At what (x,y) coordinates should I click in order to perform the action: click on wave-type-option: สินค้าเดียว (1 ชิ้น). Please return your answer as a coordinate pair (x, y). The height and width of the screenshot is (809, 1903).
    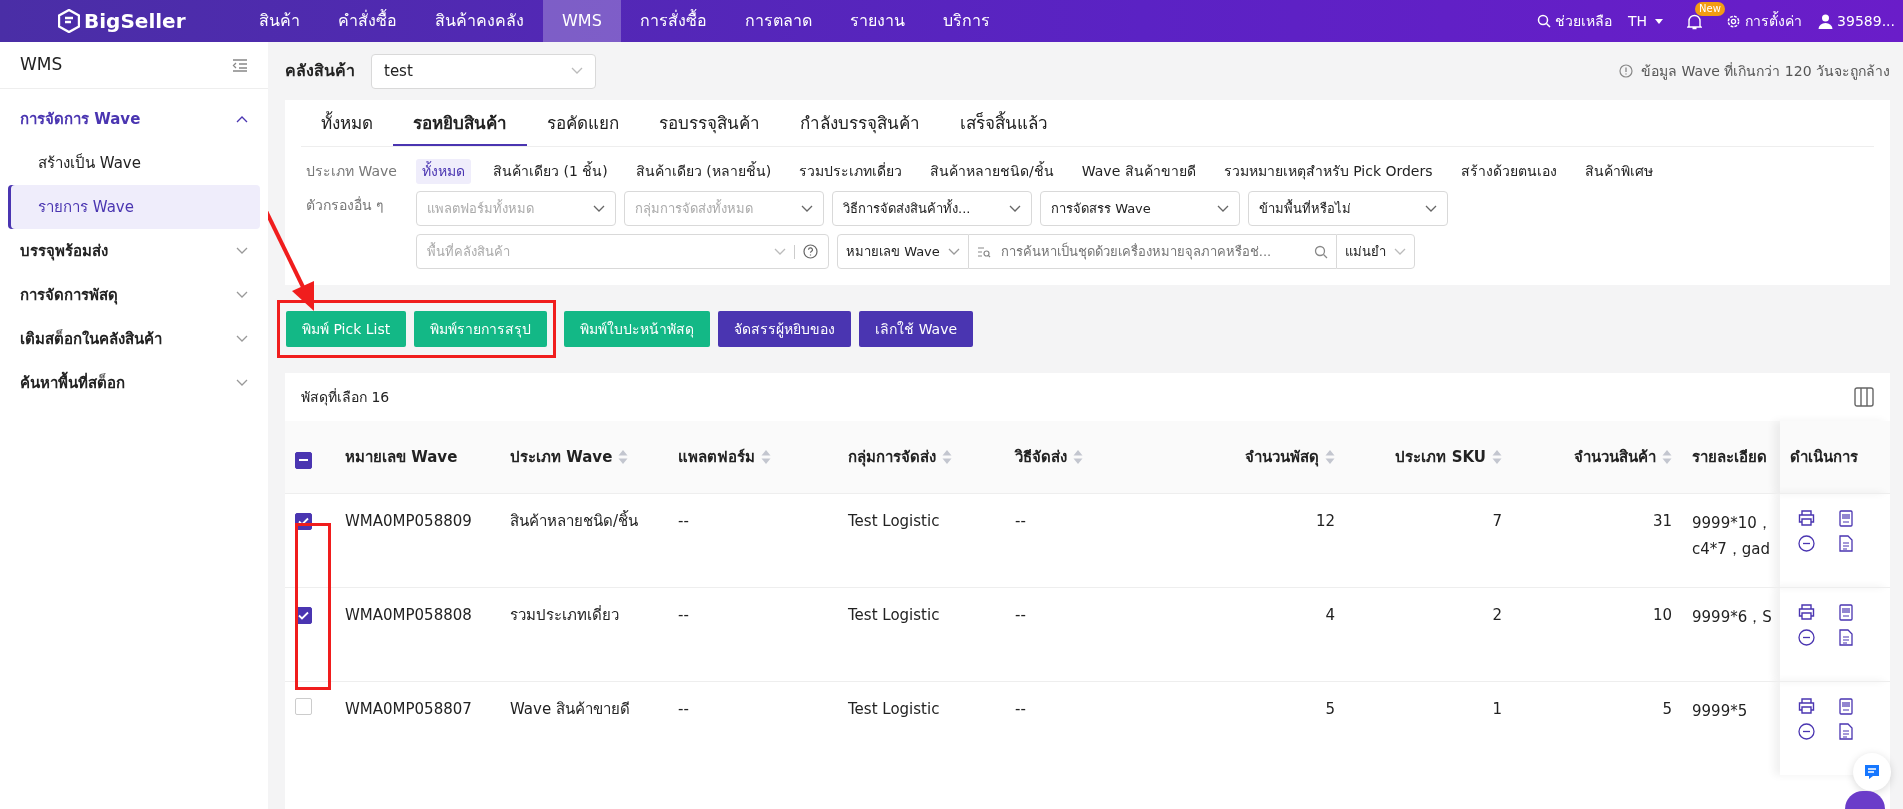
    Looking at the image, I should click on (550, 171).